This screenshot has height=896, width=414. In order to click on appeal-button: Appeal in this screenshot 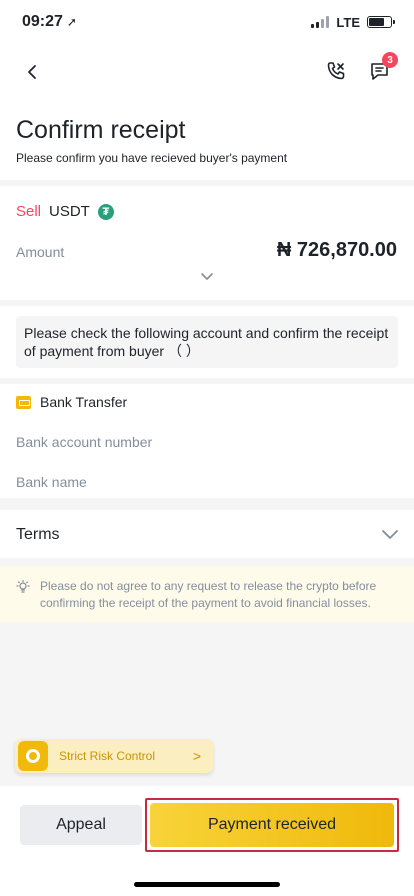, I will do `click(81, 825)`.